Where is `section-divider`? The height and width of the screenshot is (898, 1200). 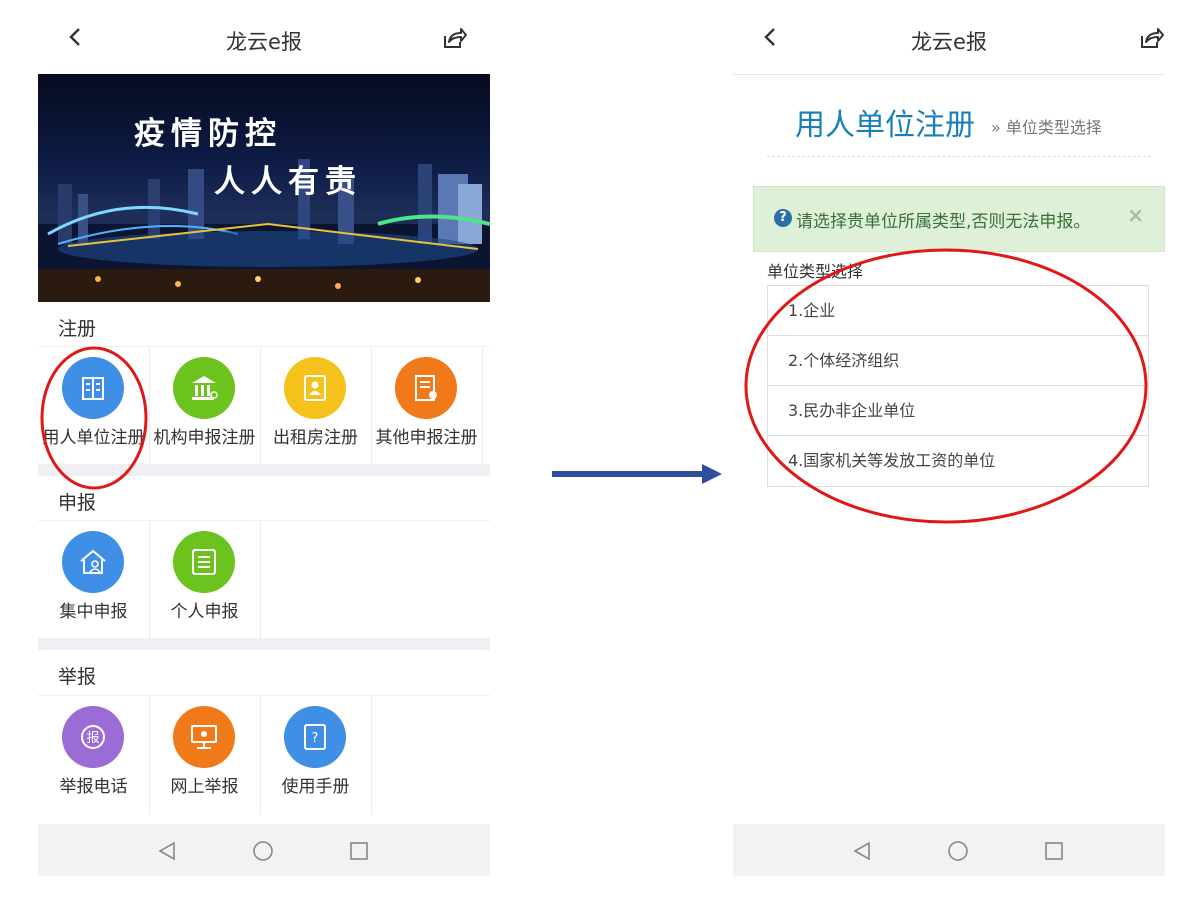
section-divider is located at coordinates (264, 644).